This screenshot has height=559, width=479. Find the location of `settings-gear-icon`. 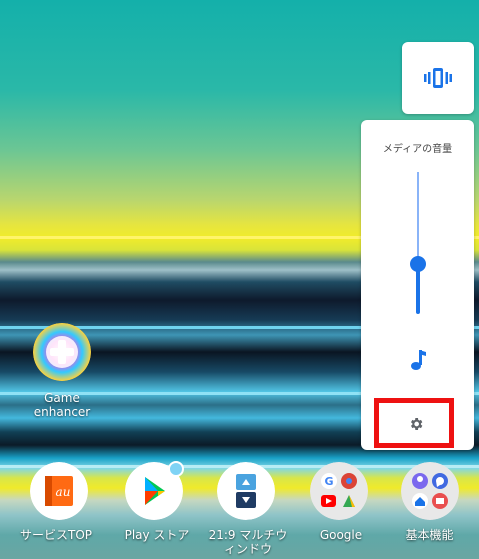

settings-gear-icon is located at coordinates (416, 424).